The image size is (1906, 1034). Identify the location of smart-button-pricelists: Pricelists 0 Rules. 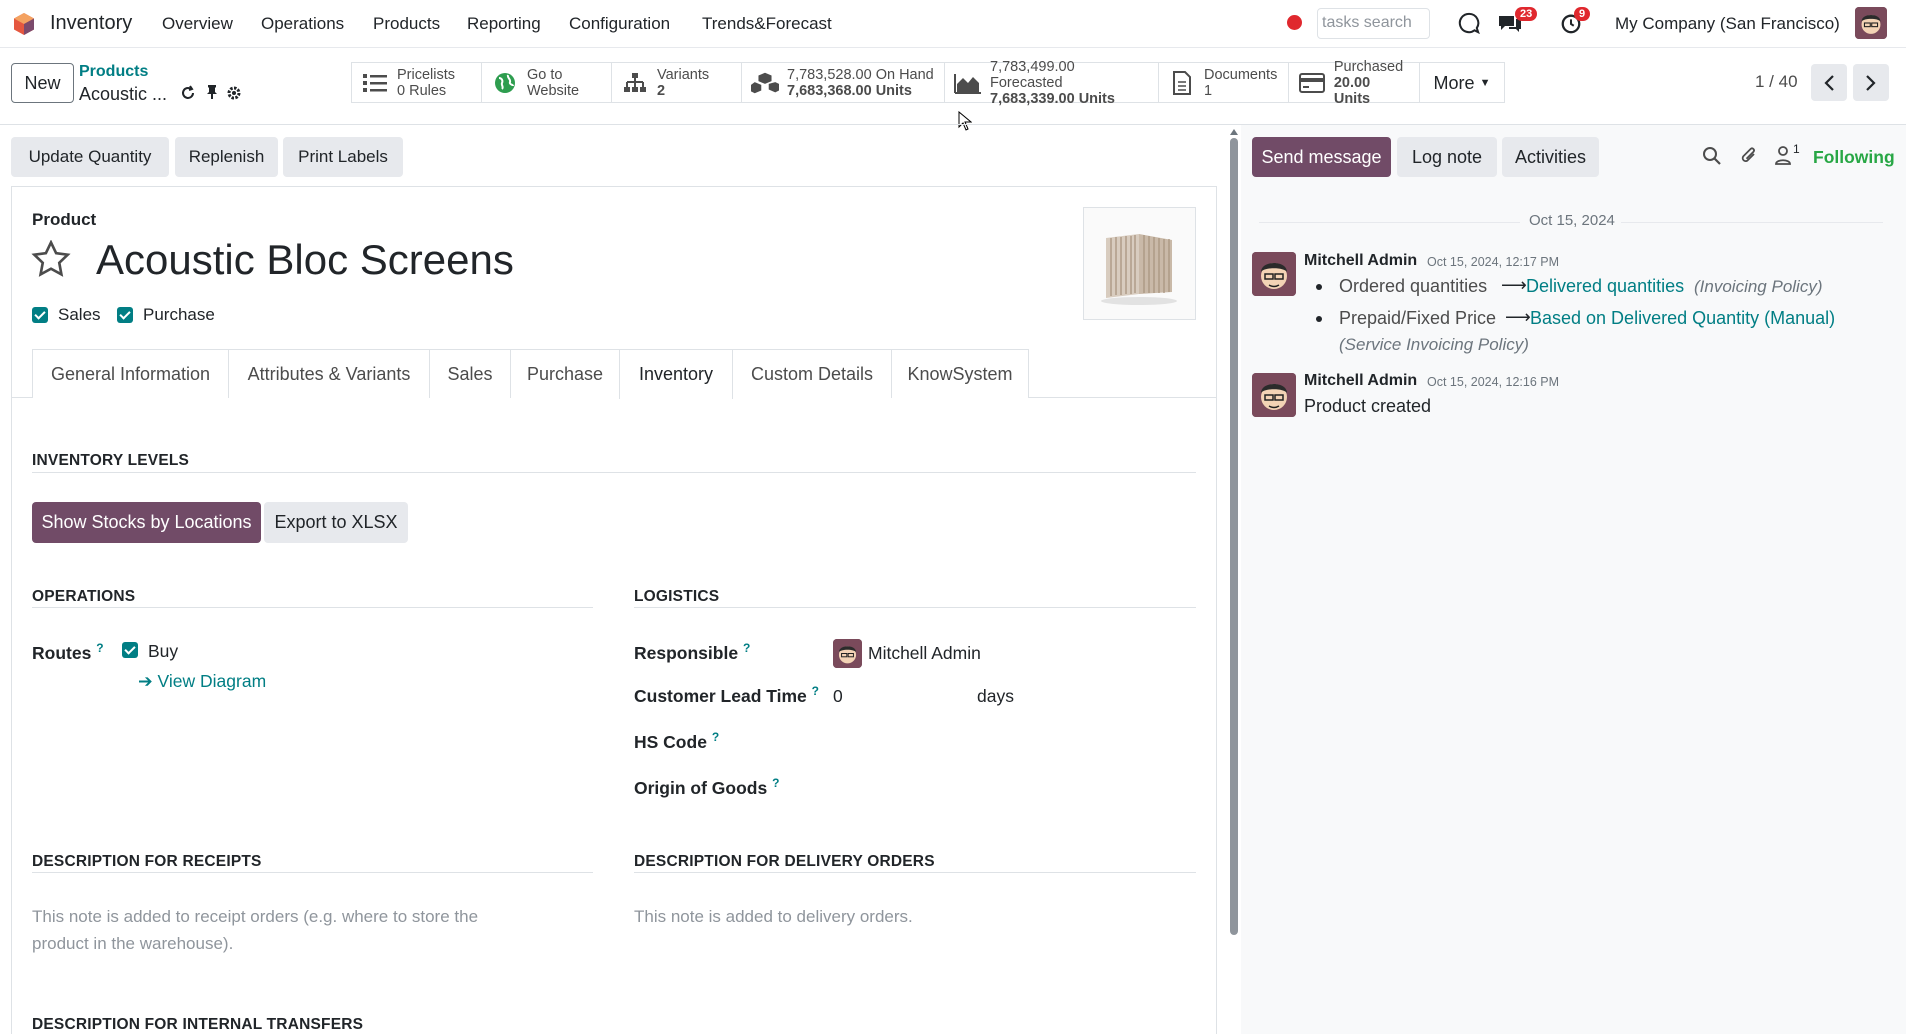
(417, 82).